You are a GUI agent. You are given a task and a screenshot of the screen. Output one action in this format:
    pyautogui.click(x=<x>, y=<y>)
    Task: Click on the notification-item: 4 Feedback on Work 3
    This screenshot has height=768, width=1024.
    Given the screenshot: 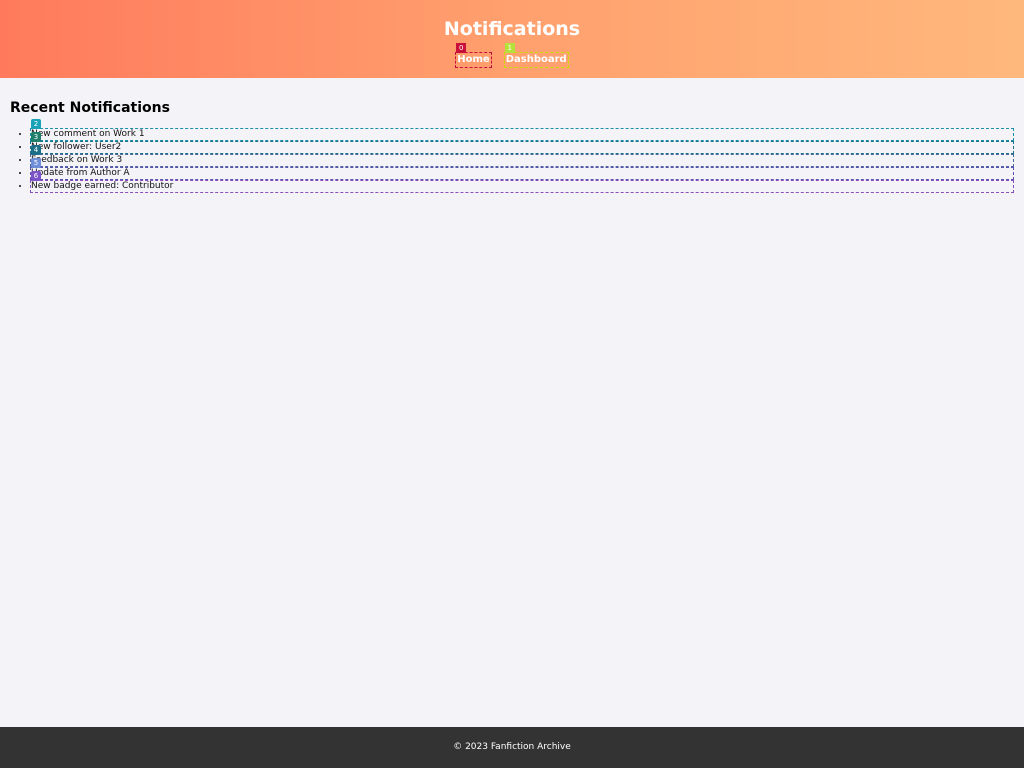 What is the action you would take?
    pyautogui.click(x=522, y=156)
    